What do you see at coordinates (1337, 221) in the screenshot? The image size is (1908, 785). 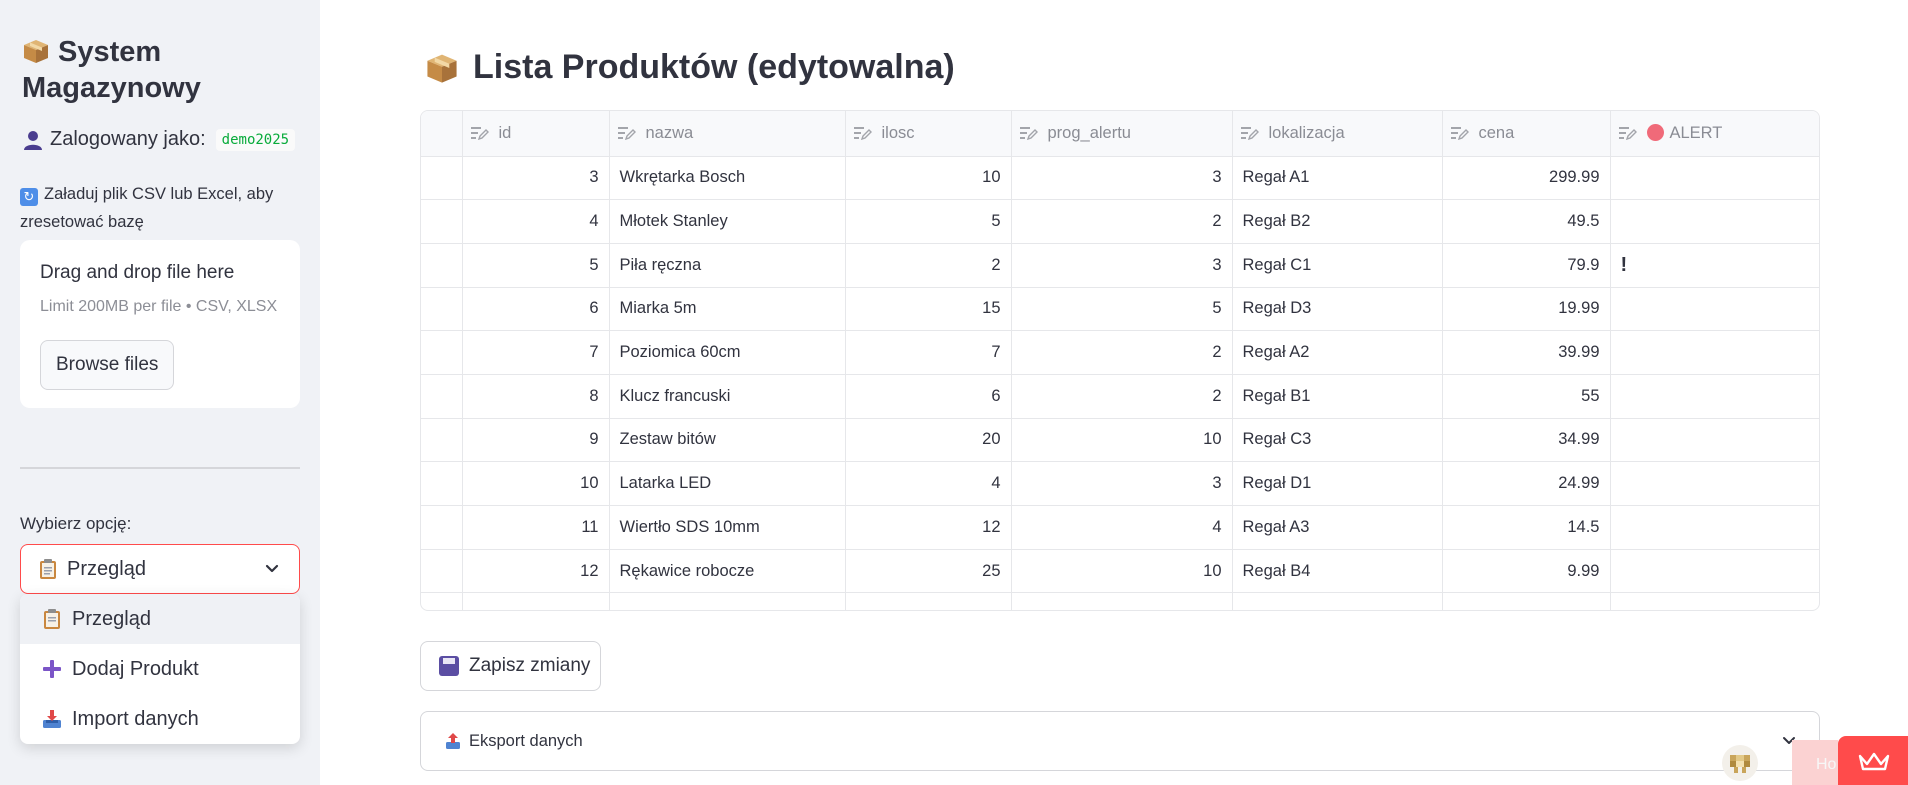 I see `cell-lokalizacja: Regał B2` at bounding box center [1337, 221].